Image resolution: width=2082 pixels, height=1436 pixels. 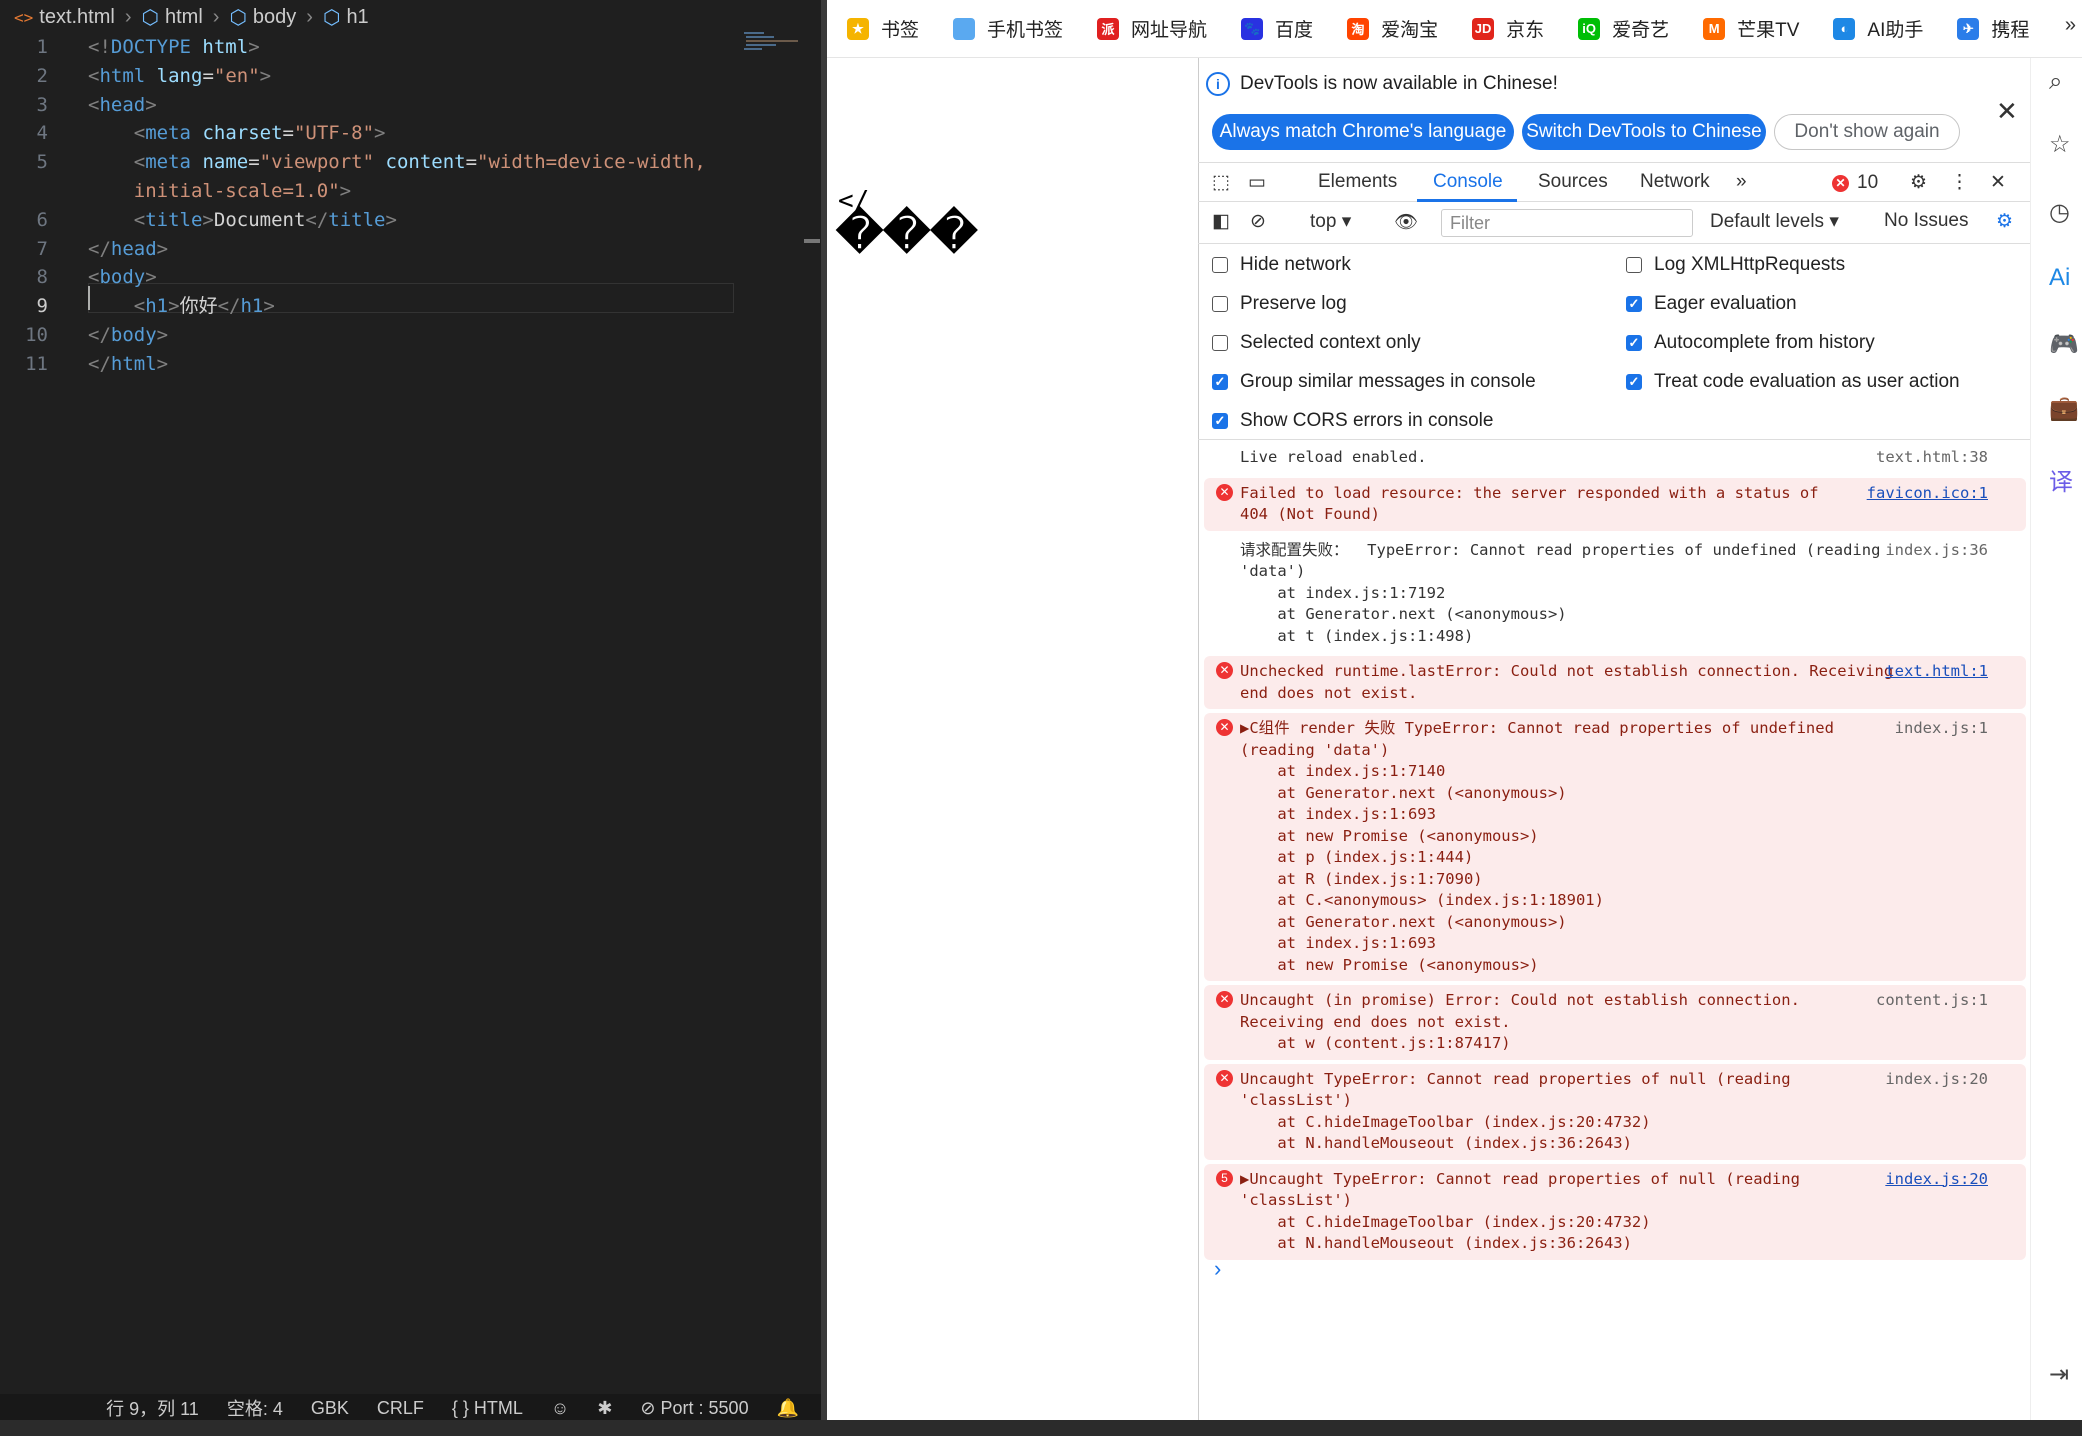 What do you see at coordinates (1316, 343) in the screenshot?
I see `setting-option: Selected context only` at bounding box center [1316, 343].